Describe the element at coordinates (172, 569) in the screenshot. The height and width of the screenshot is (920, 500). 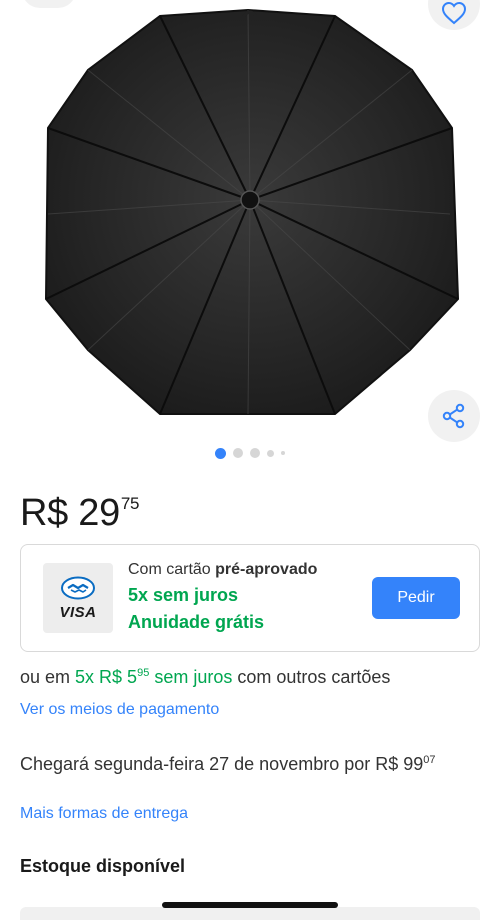
I see `card-offer-prefix: Com cartão` at that location.